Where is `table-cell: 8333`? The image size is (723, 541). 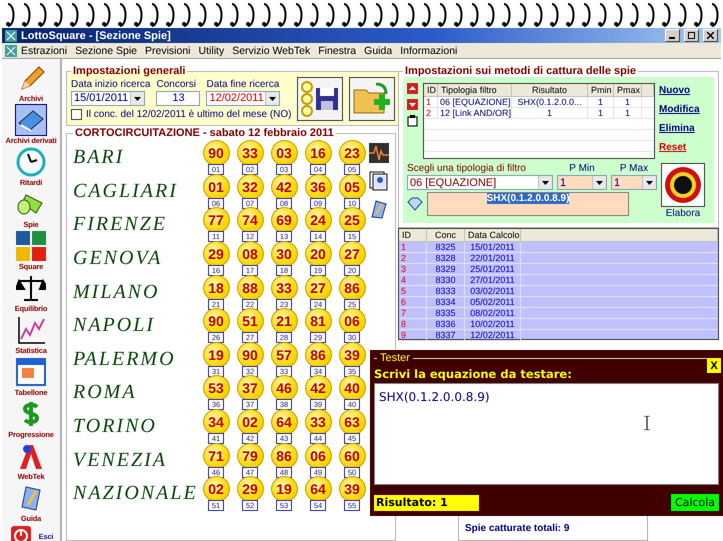 table-cell: 8333 is located at coordinates (446, 291).